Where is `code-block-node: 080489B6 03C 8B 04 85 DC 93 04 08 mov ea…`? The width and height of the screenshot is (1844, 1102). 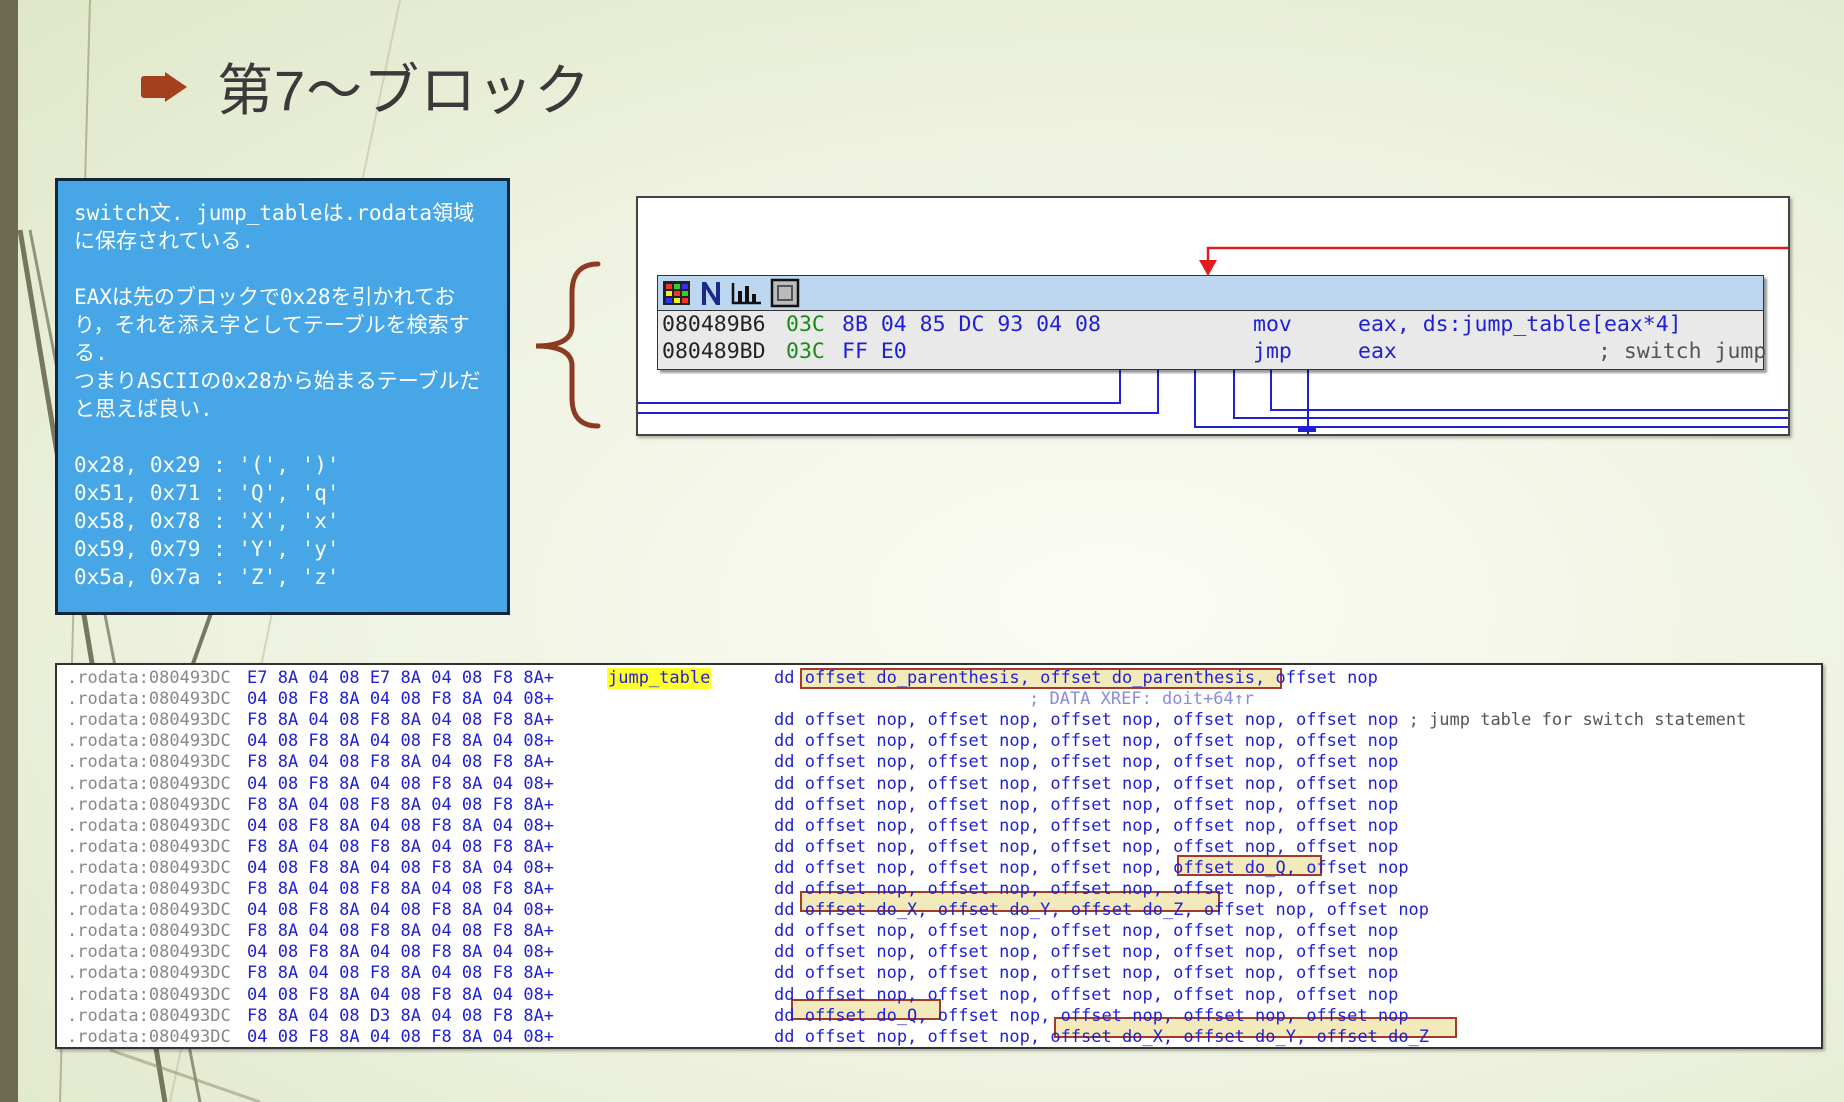 code-block-node: 080489B6 03C 8B 04 85 DC 93 04 08 mov ea… is located at coordinates (1212, 322).